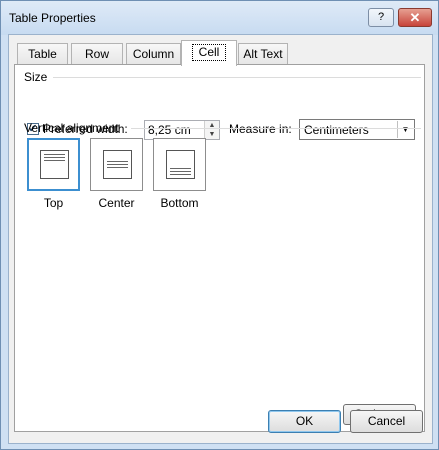 The width and height of the screenshot is (439, 450). I want to click on align-top-icon, so click(54, 164).